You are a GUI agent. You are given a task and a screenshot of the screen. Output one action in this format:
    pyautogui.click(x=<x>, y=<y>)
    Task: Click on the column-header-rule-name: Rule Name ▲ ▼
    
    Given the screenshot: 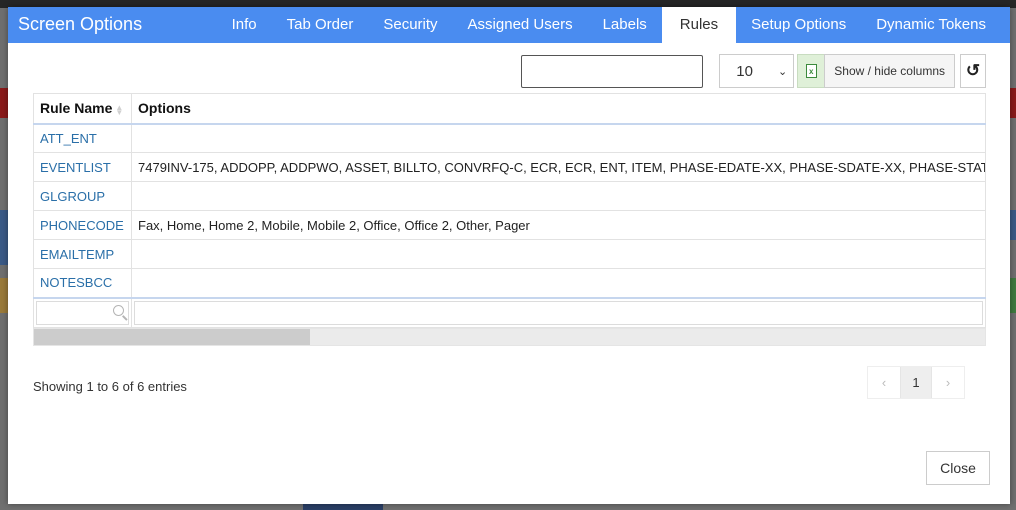 What is the action you would take?
    pyautogui.click(x=82, y=109)
    